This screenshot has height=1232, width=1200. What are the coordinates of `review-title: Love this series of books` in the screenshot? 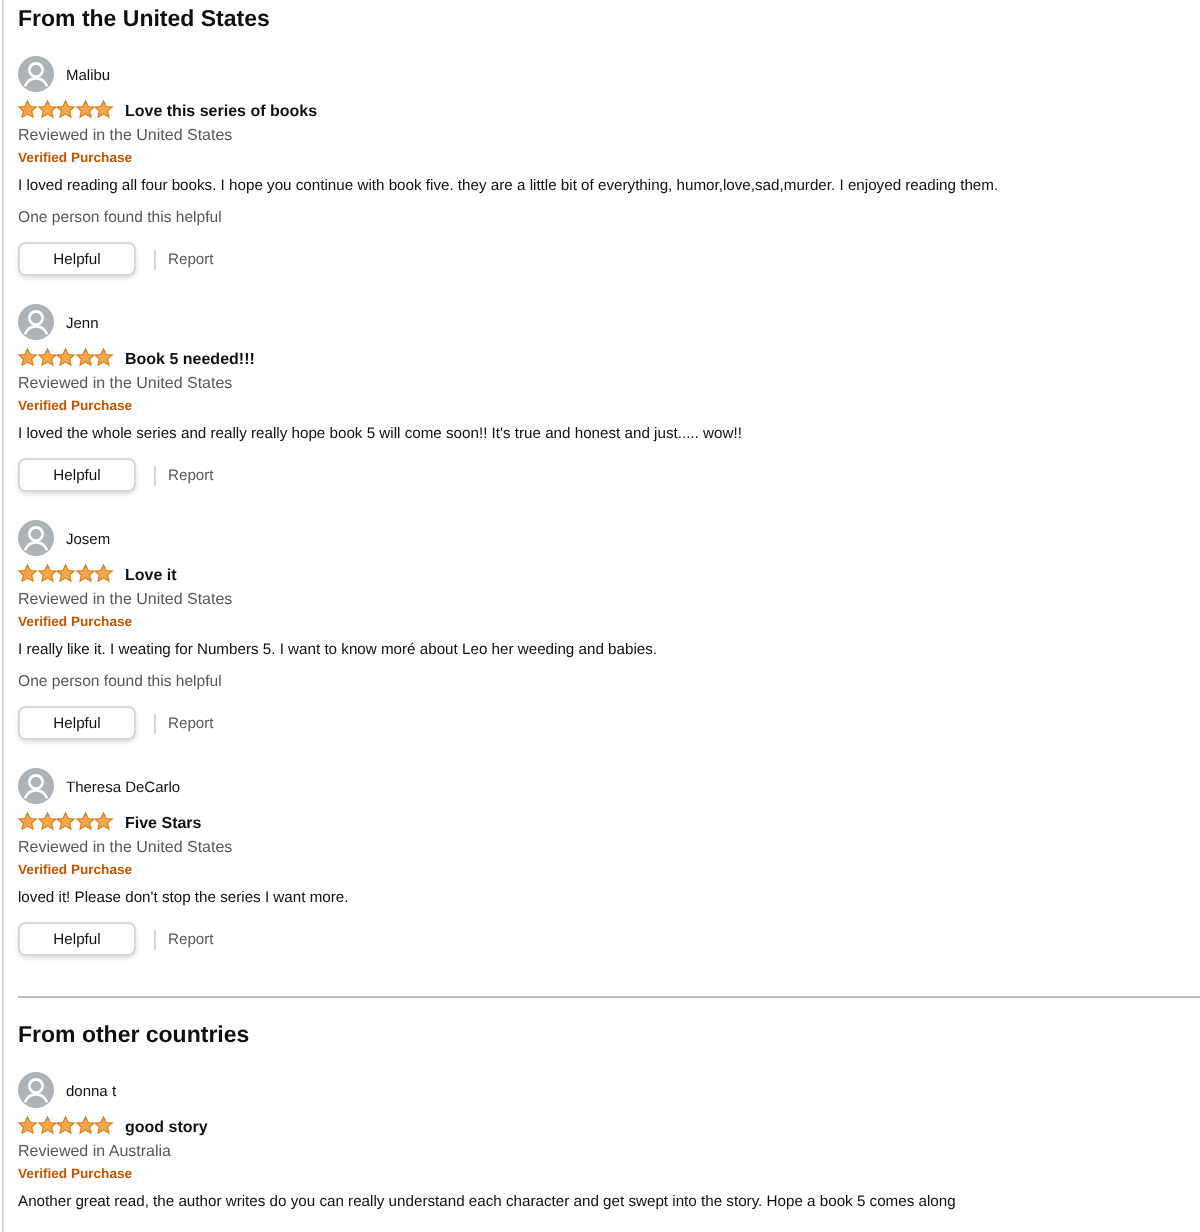 It's located at (221, 110).